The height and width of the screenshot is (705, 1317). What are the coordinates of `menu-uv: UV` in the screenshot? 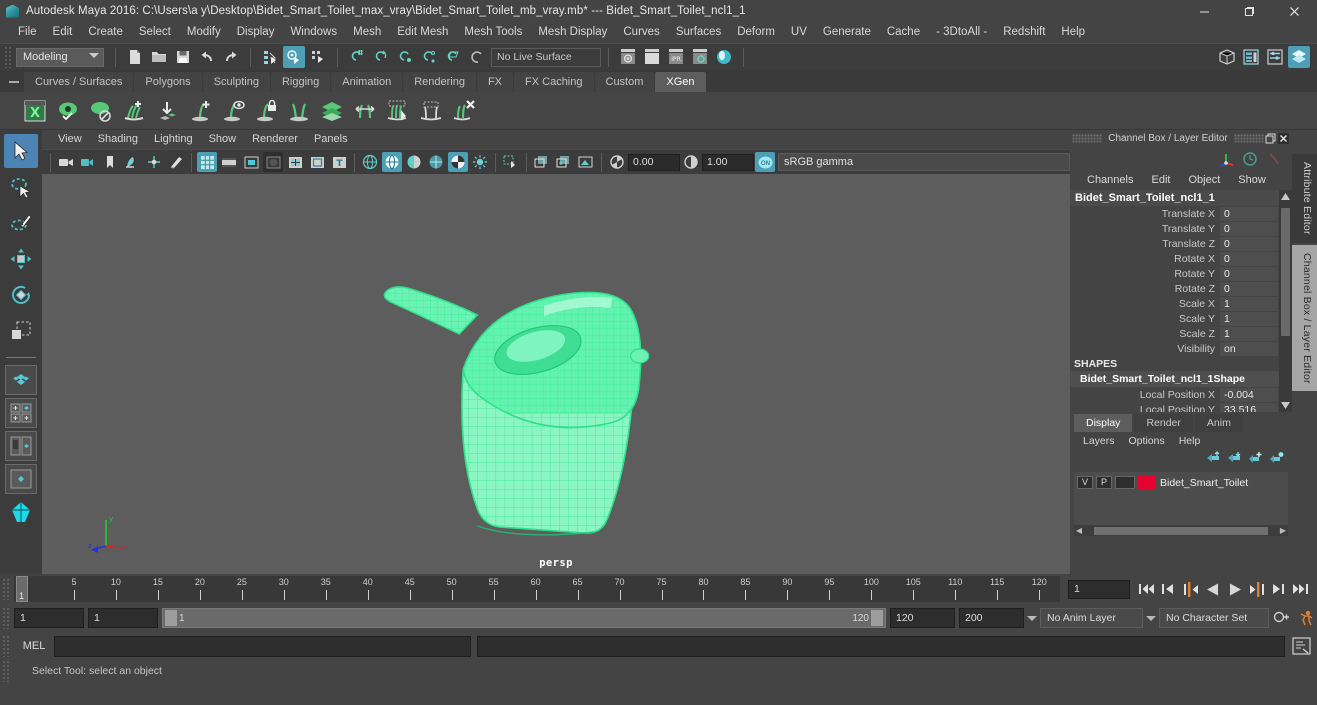 It's located at (799, 32).